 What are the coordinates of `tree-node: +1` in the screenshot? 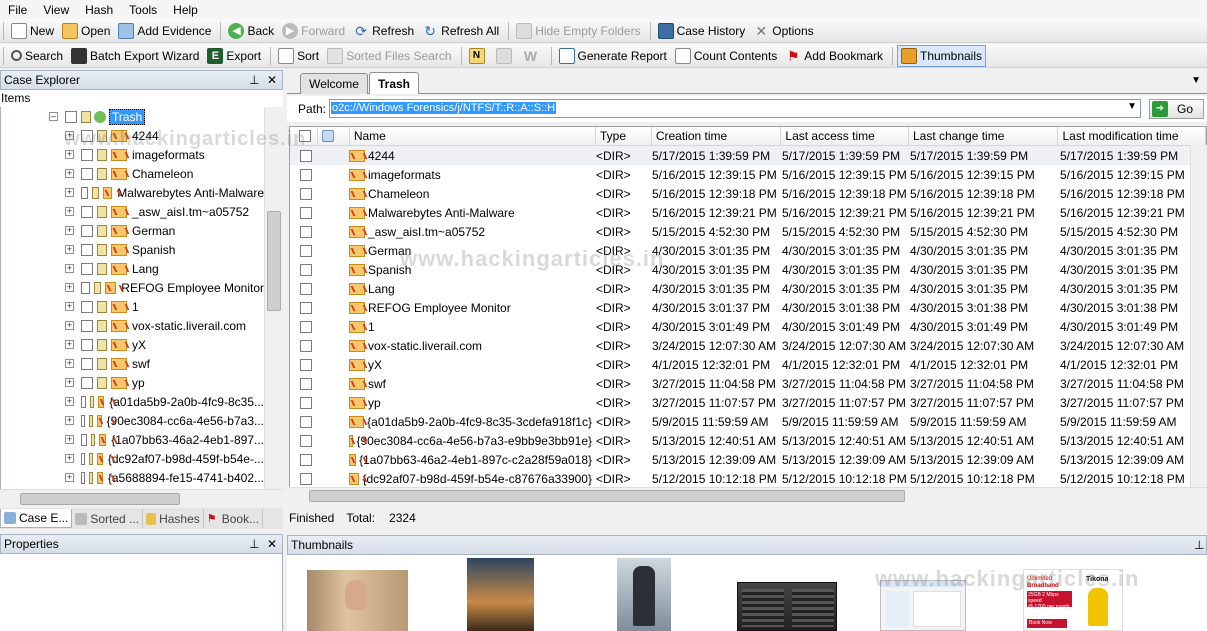 It's located at (132, 306).